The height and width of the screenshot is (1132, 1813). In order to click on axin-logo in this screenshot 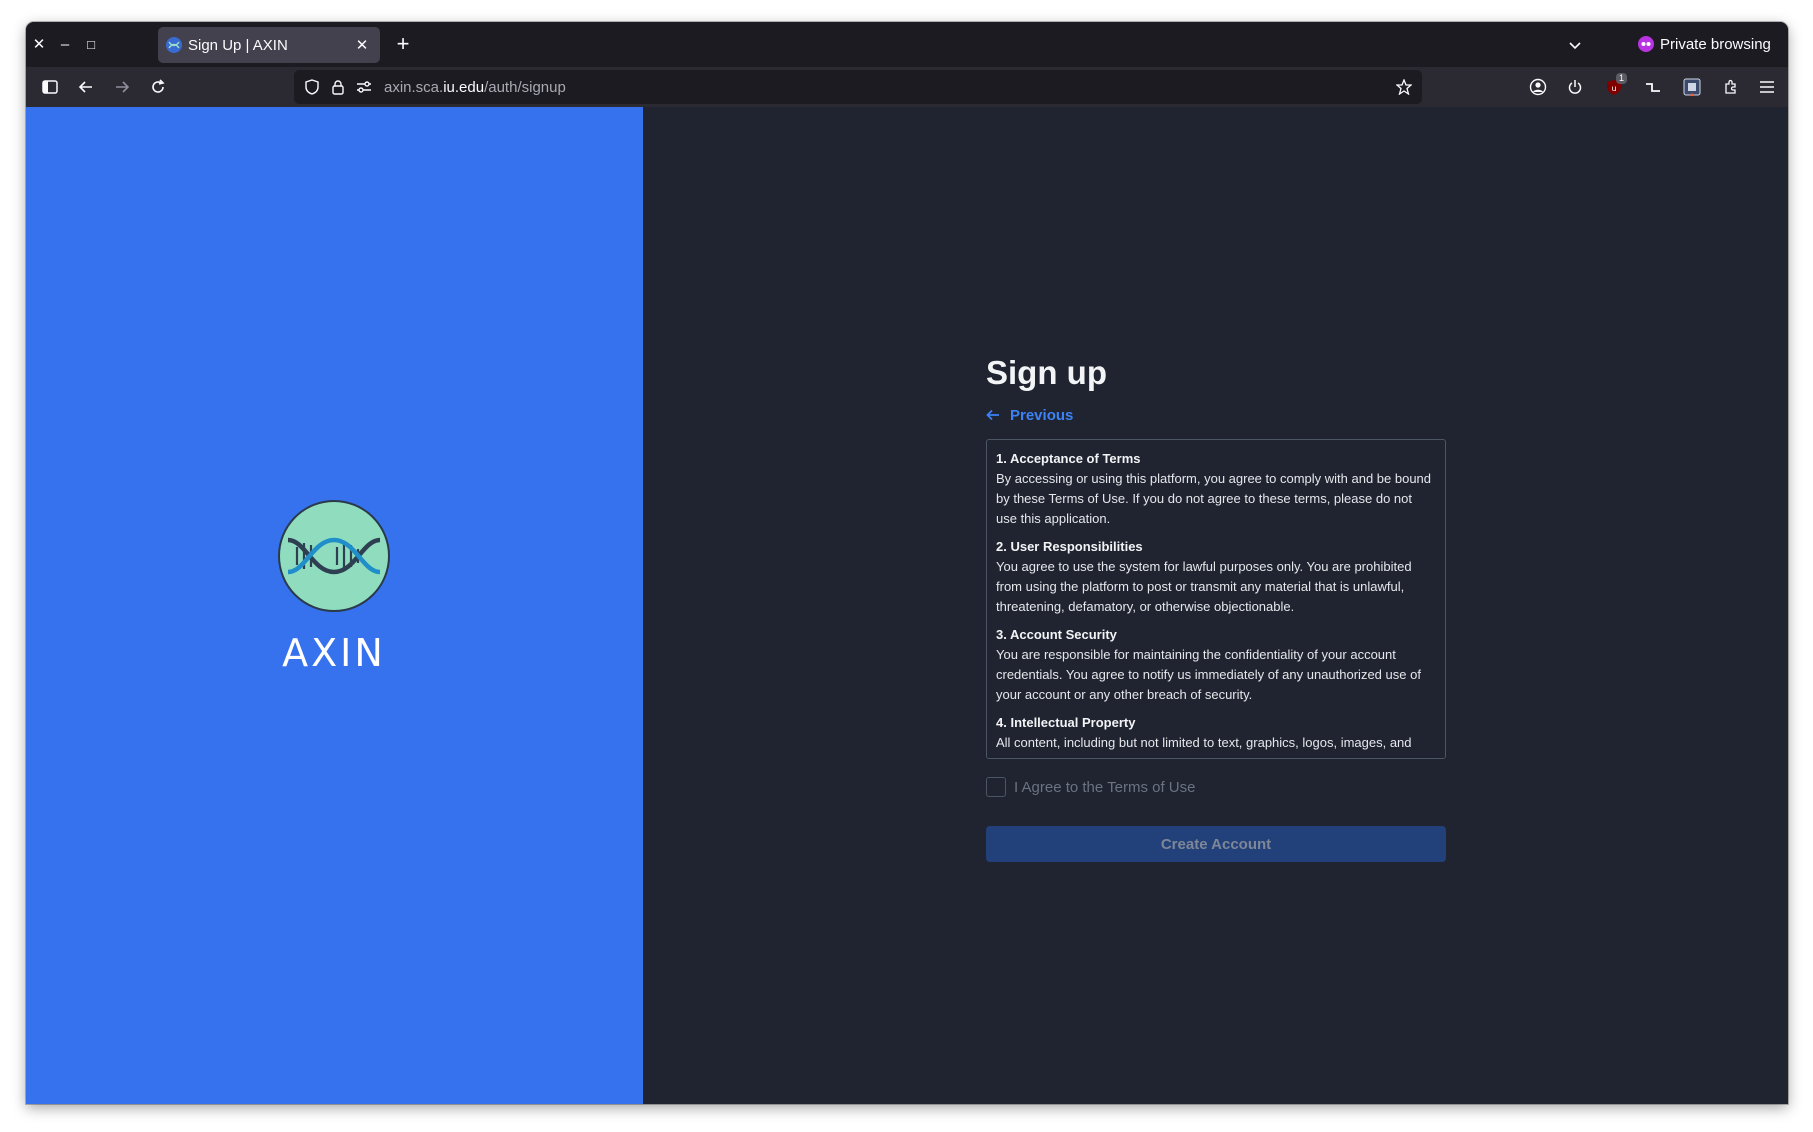, I will do `click(334, 556)`.